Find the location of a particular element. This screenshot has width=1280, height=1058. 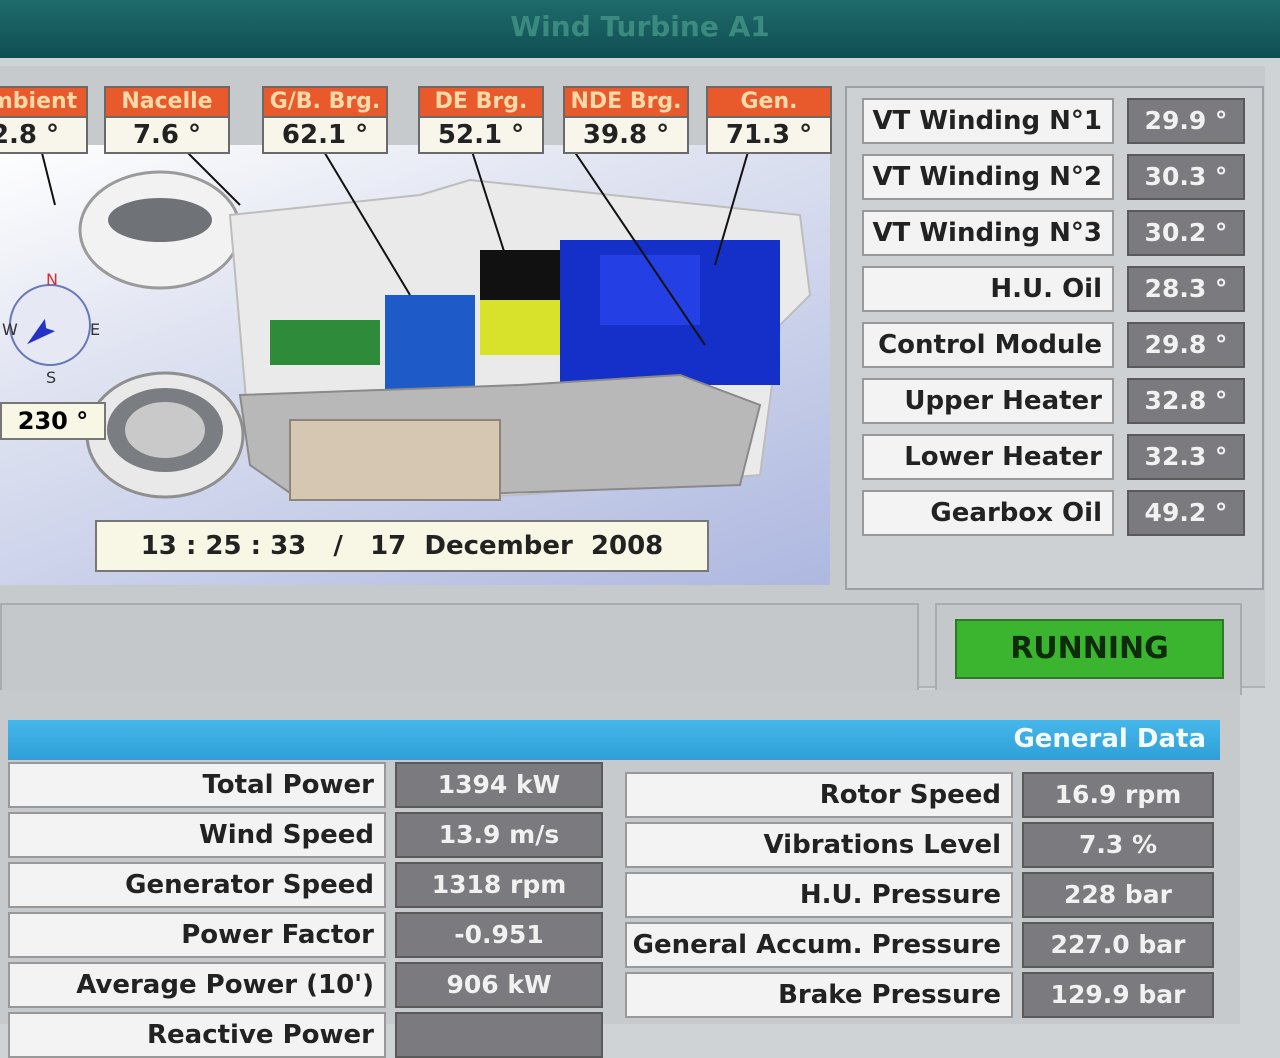

general-label: Power Factor is located at coordinates (197, 935).